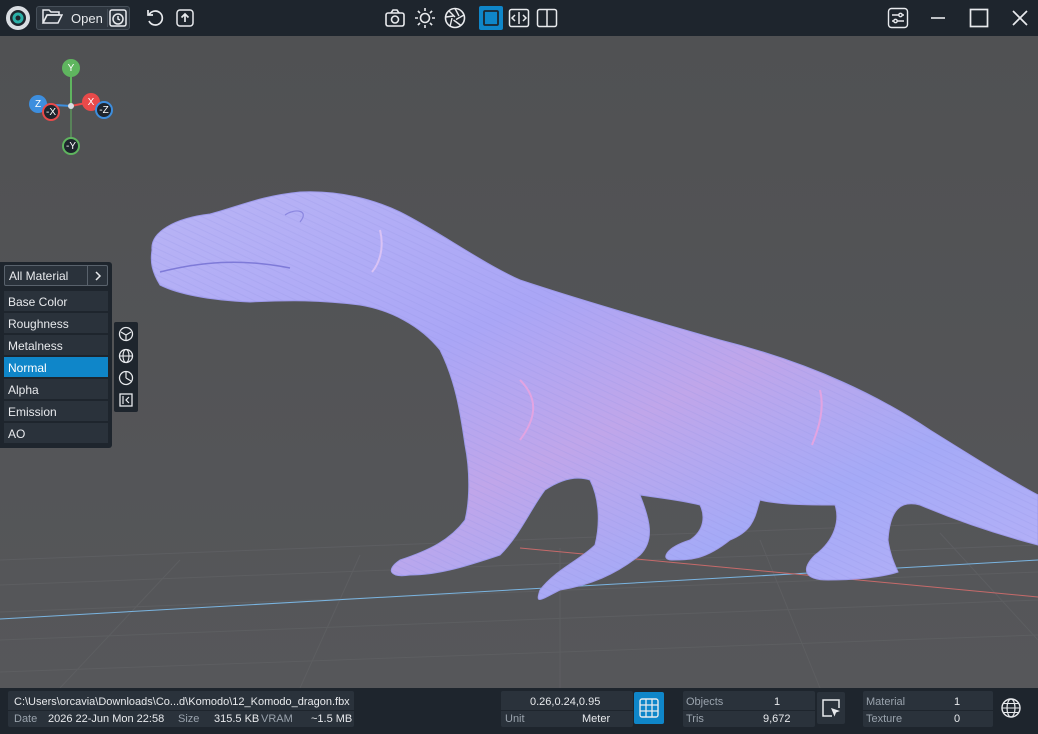  I want to click on collapse-icon, so click(126, 400).